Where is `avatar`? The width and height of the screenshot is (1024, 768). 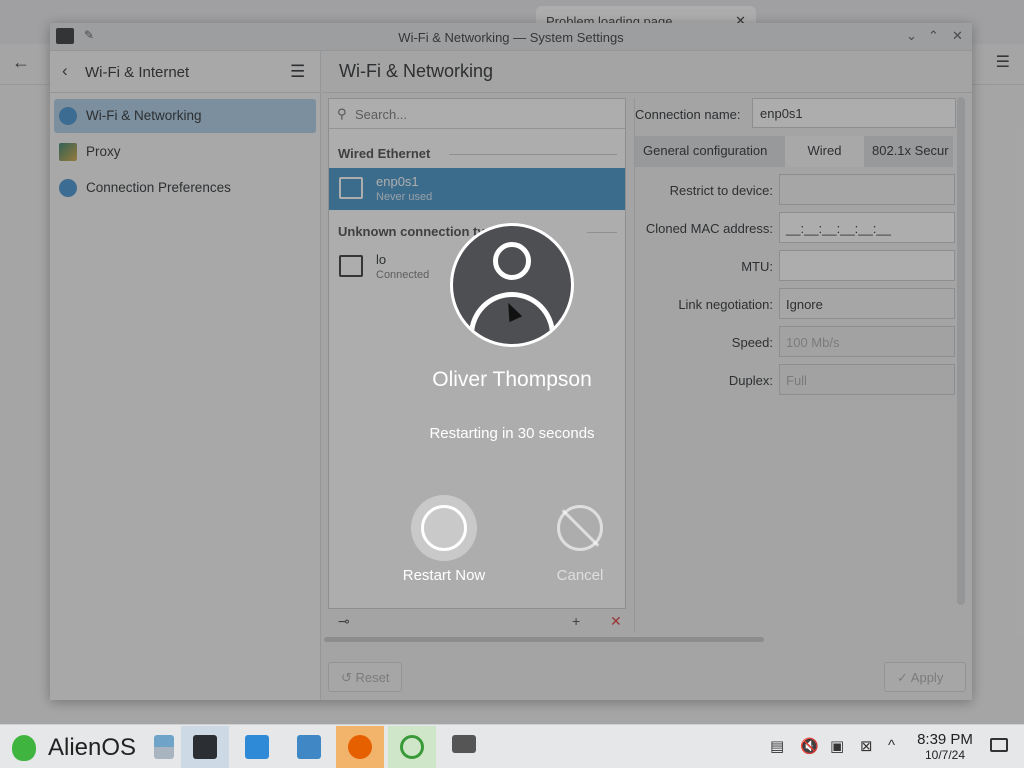 avatar is located at coordinates (512, 285).